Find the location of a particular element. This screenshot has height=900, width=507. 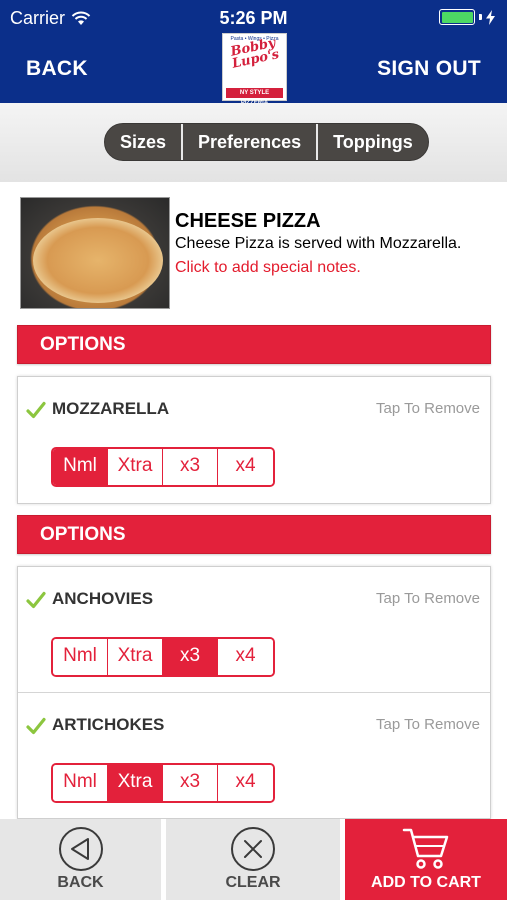

option-name: ARTICHOKES is located at coordinates (108, 724).